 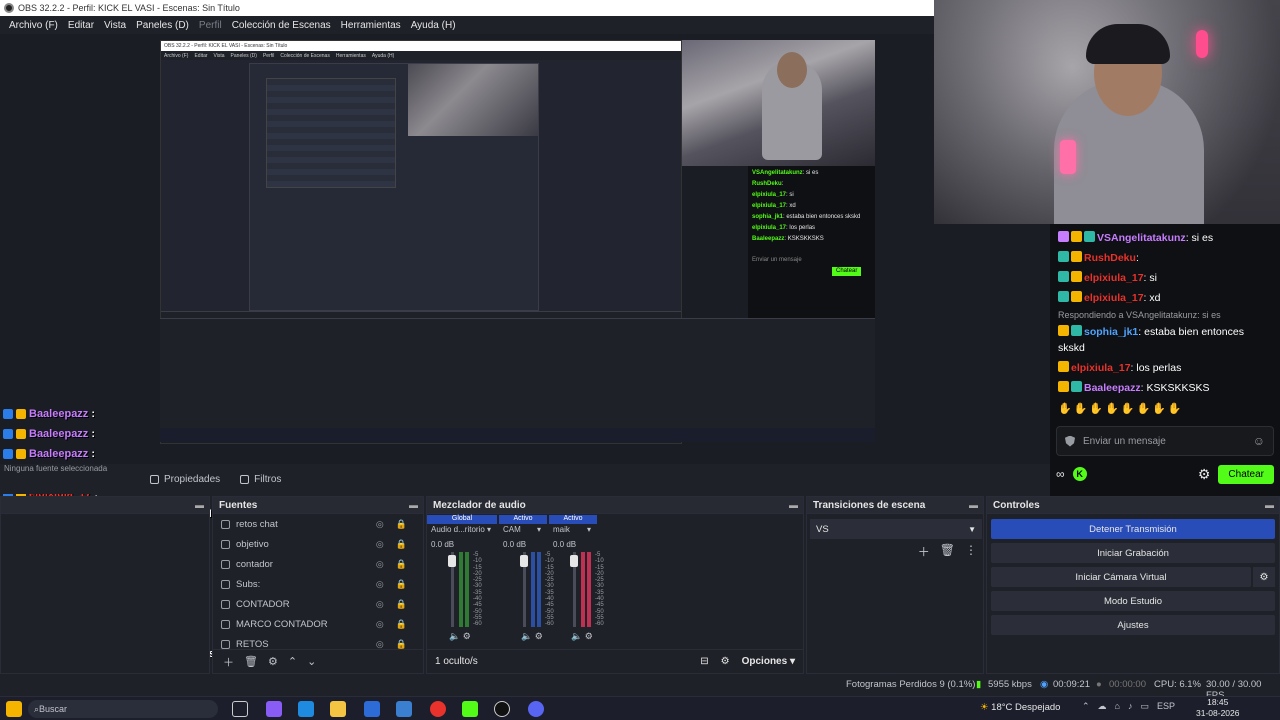 I want to click on move-down-button: ⌄, so click(x=311, y=661).